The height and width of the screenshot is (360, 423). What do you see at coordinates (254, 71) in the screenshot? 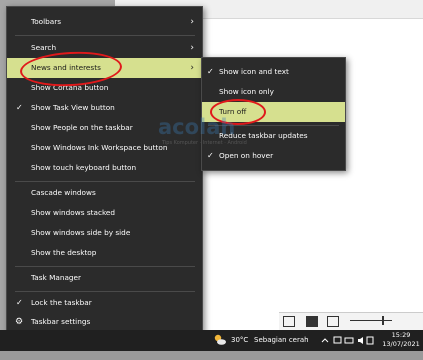
I see `submenu-item-label: Show icon and text` at bounding box center [254, 71].